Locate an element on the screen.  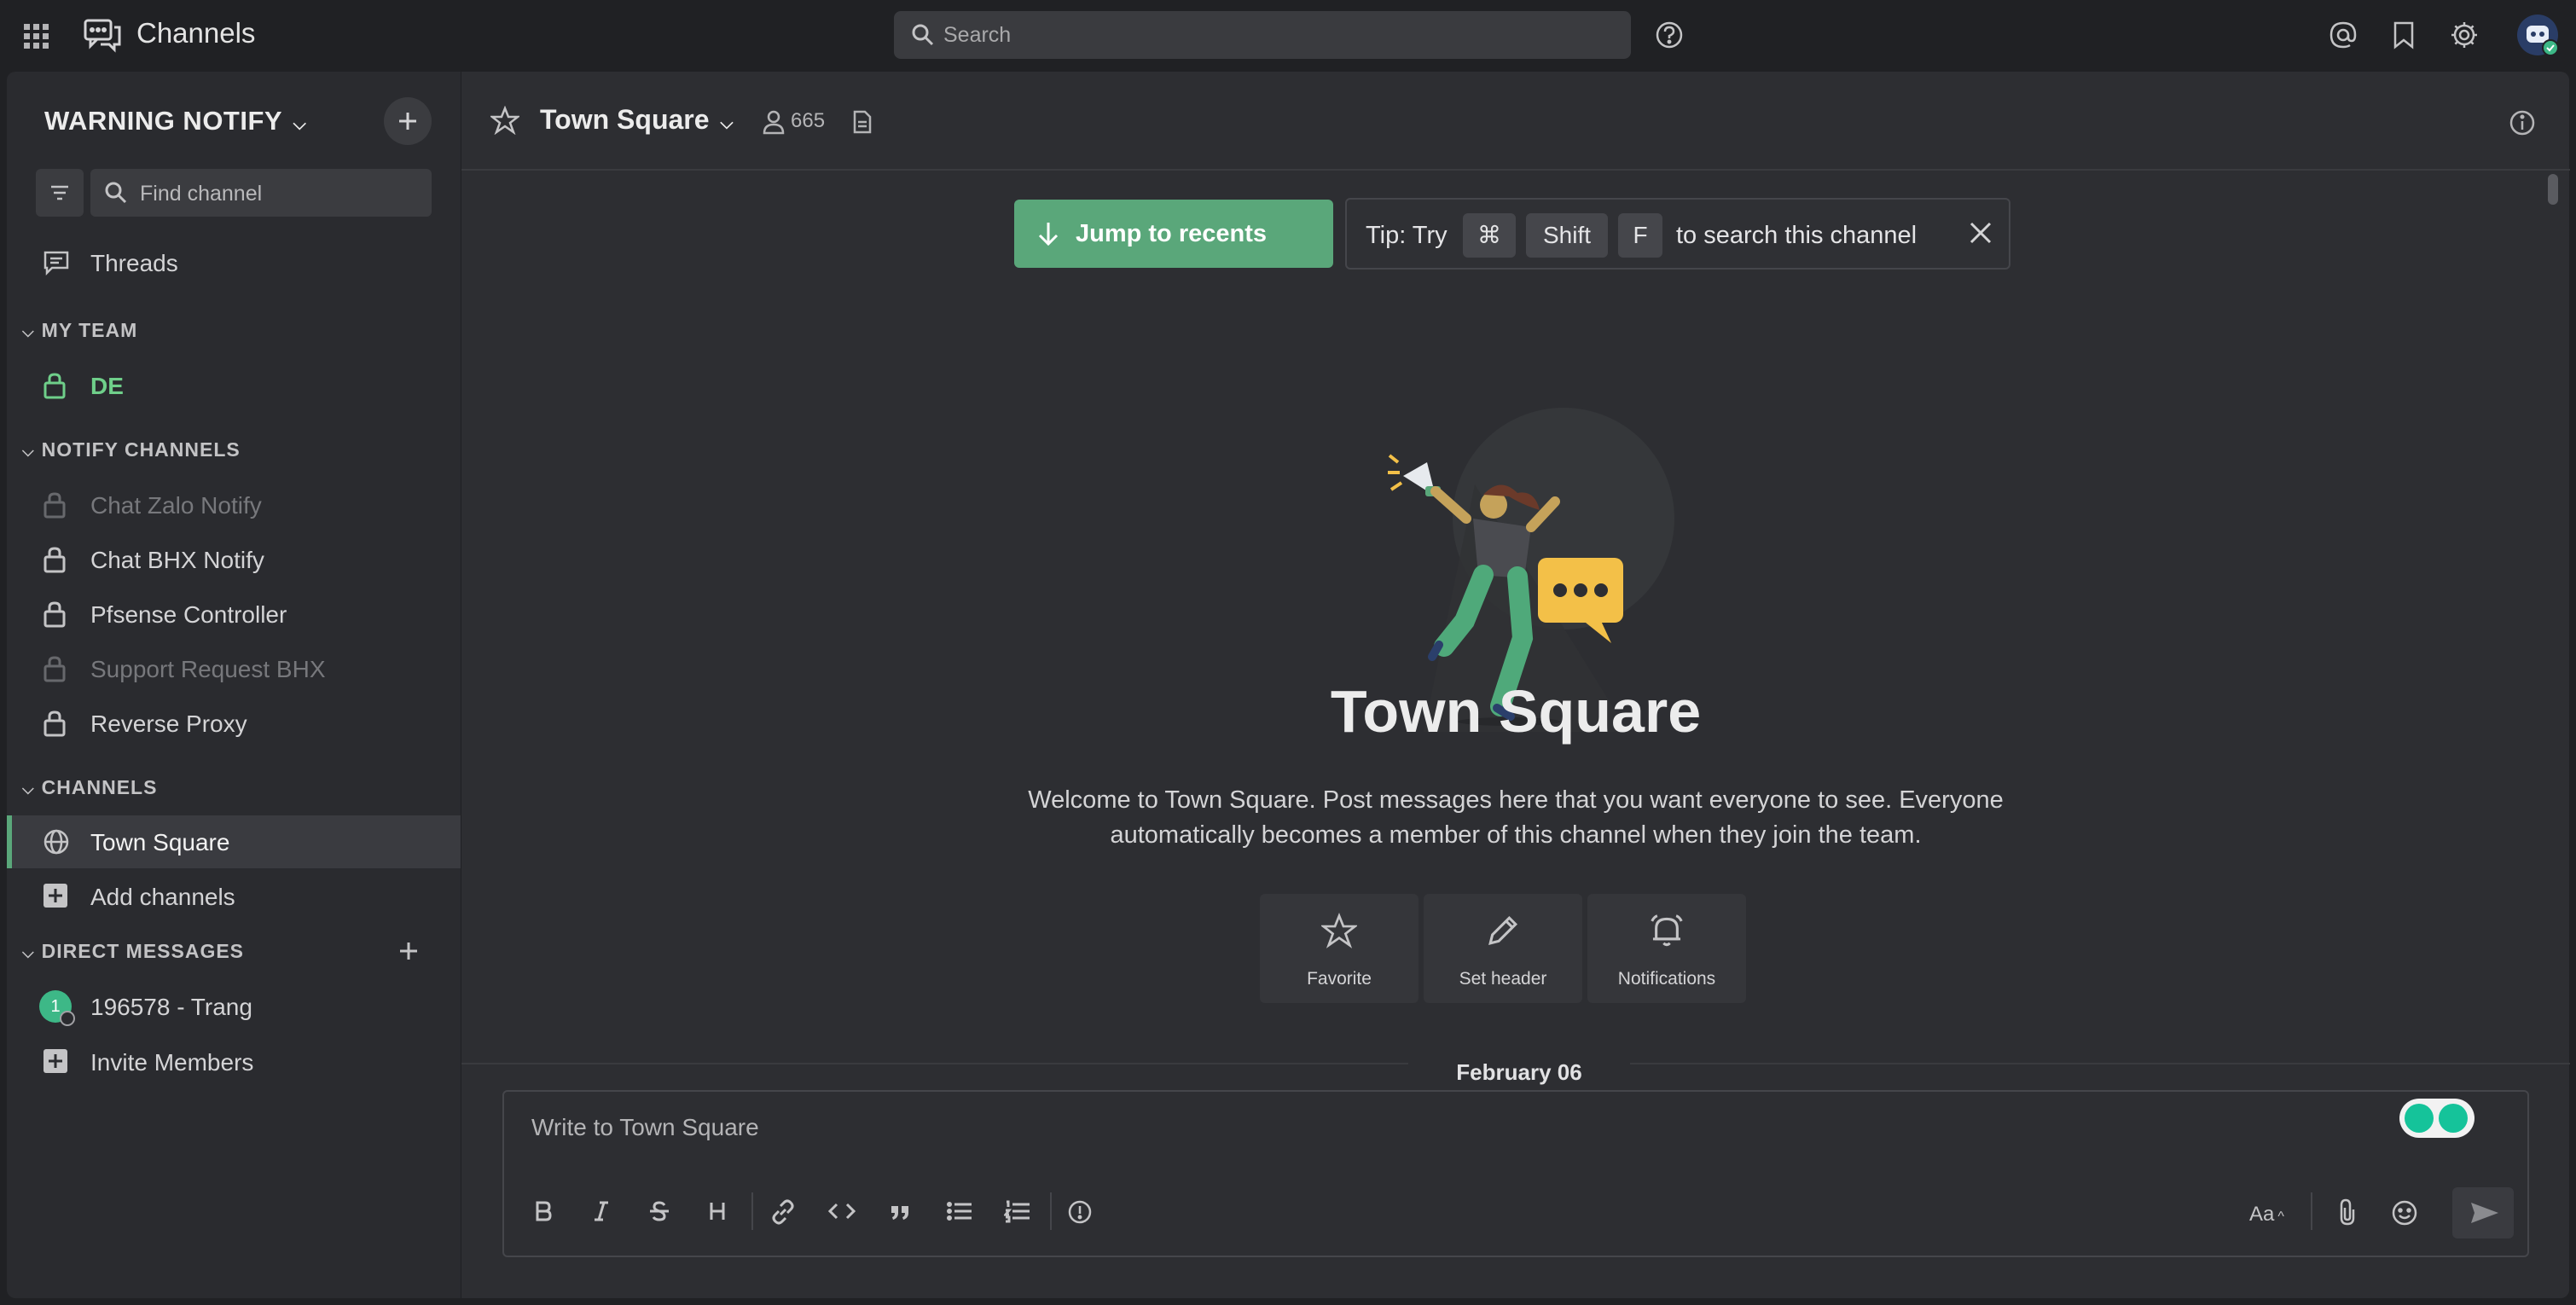
saved-messages-icon is located at coordinates (2404, 34).